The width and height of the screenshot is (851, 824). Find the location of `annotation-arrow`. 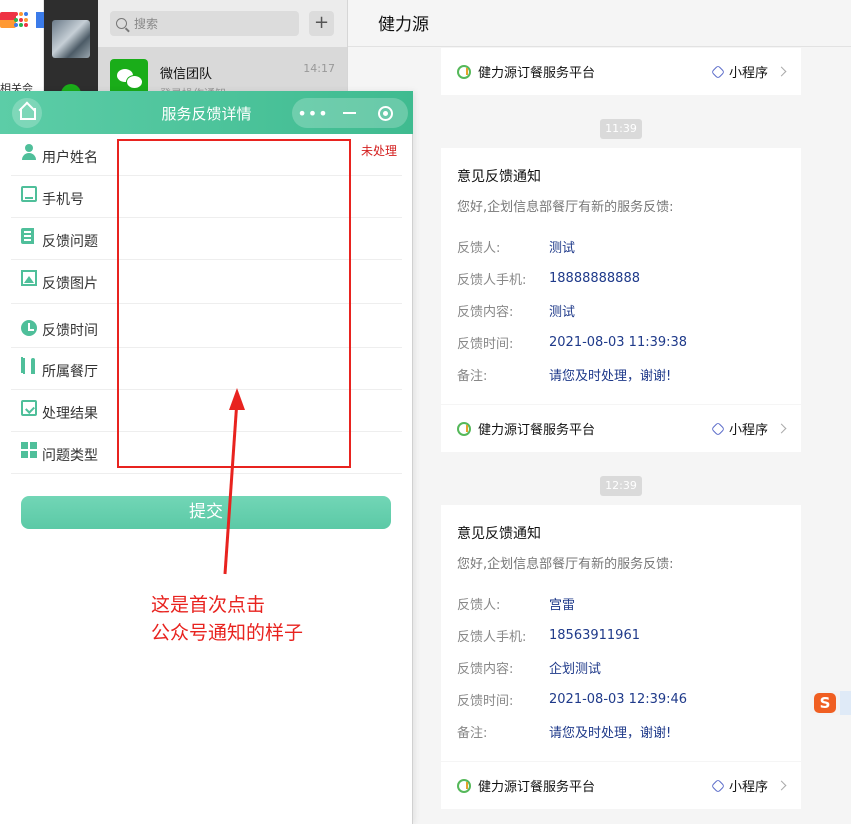

annotation-arrow is located at coordinates (234, 481).